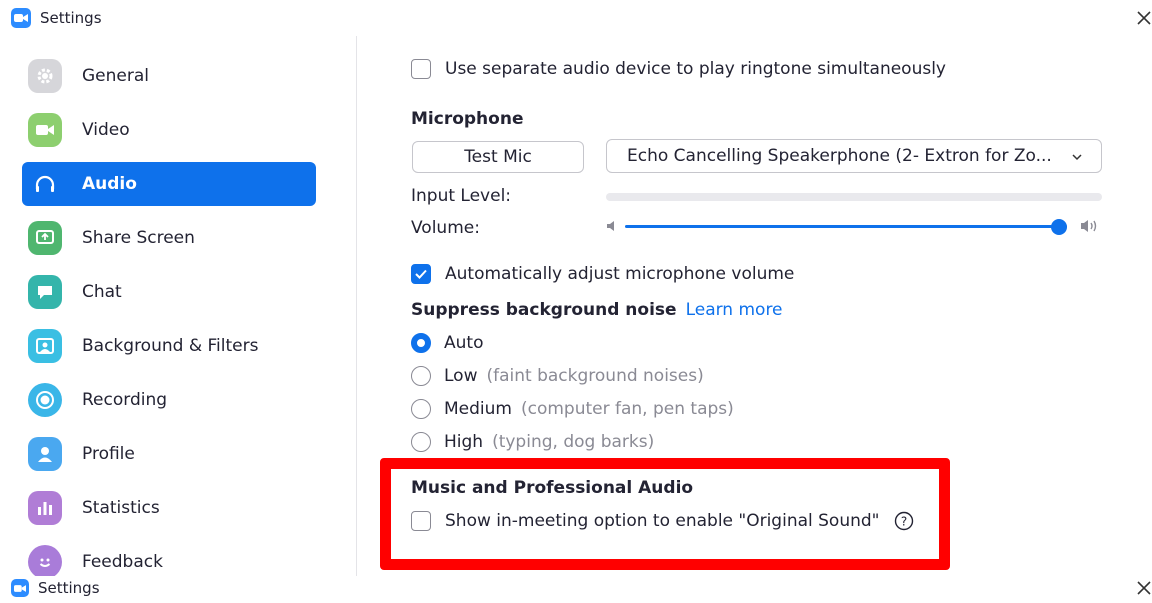 This screenshot has width=1152, height=603. Describe the element at coordinates (498, 157) in the screenshot. I see `test-mic-button: Test Mic` at that location.